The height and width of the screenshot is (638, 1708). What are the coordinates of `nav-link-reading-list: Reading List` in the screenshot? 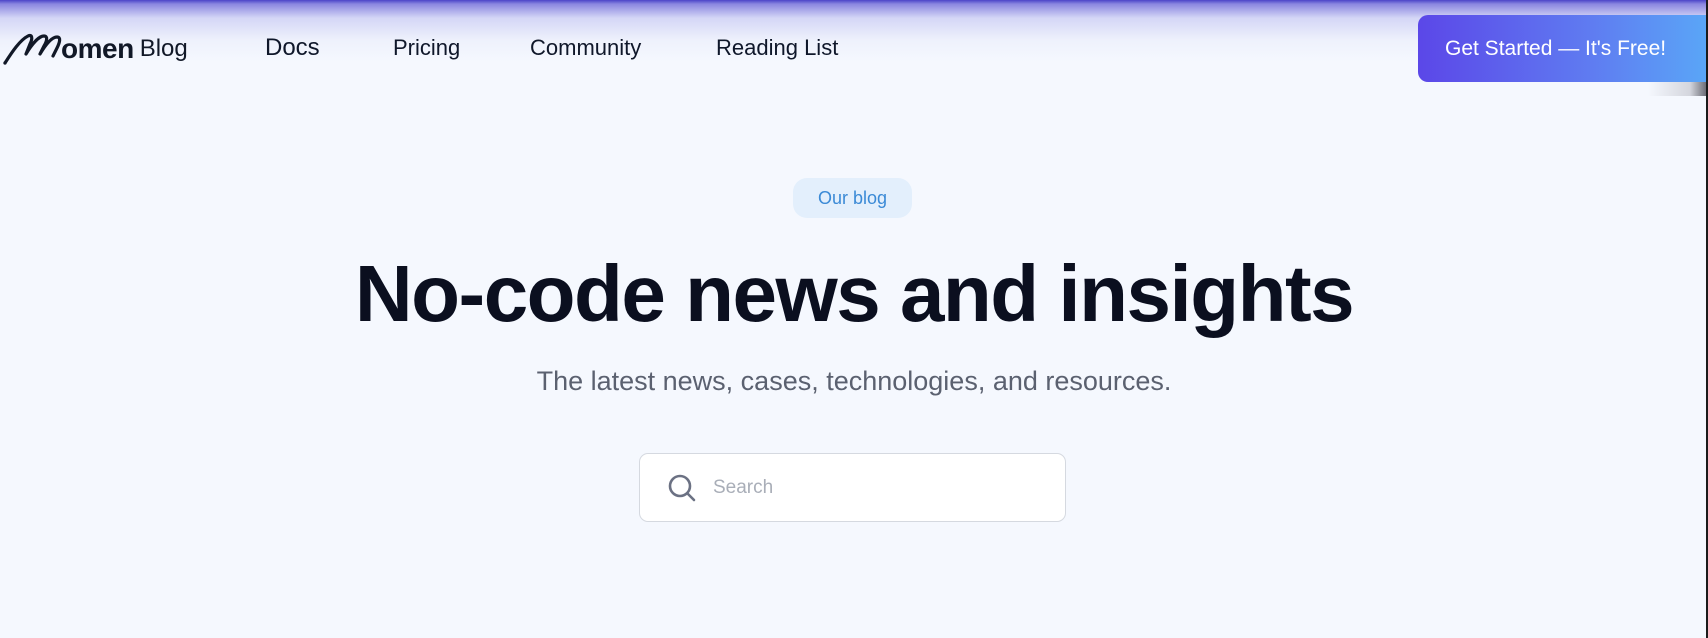 It's located at (777, 48).